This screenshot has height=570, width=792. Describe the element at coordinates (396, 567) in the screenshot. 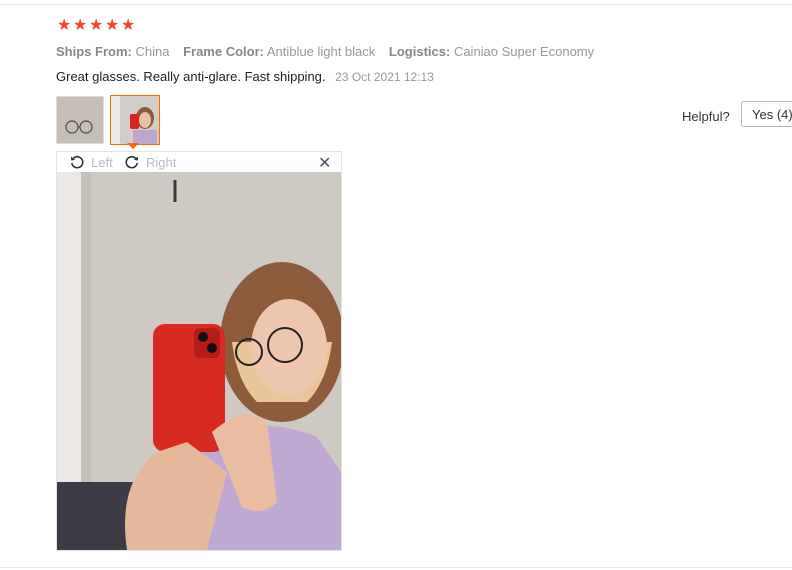

I see `bottom-divider` at that location.